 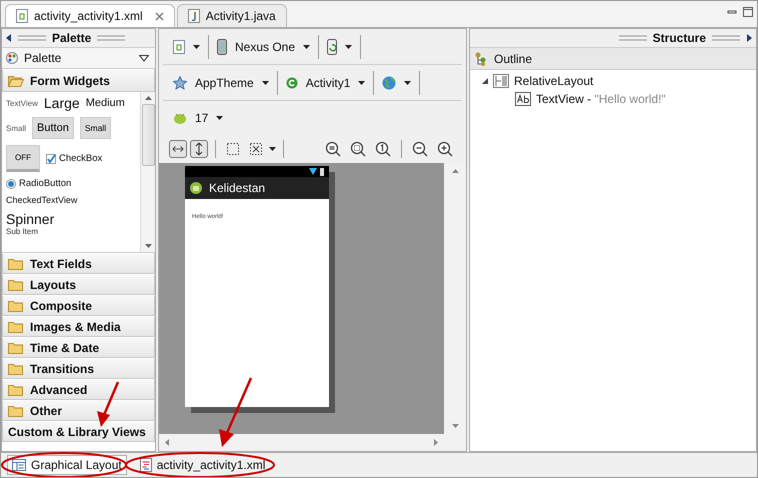 I want to click on star-icon, so click(x=180, y=83).